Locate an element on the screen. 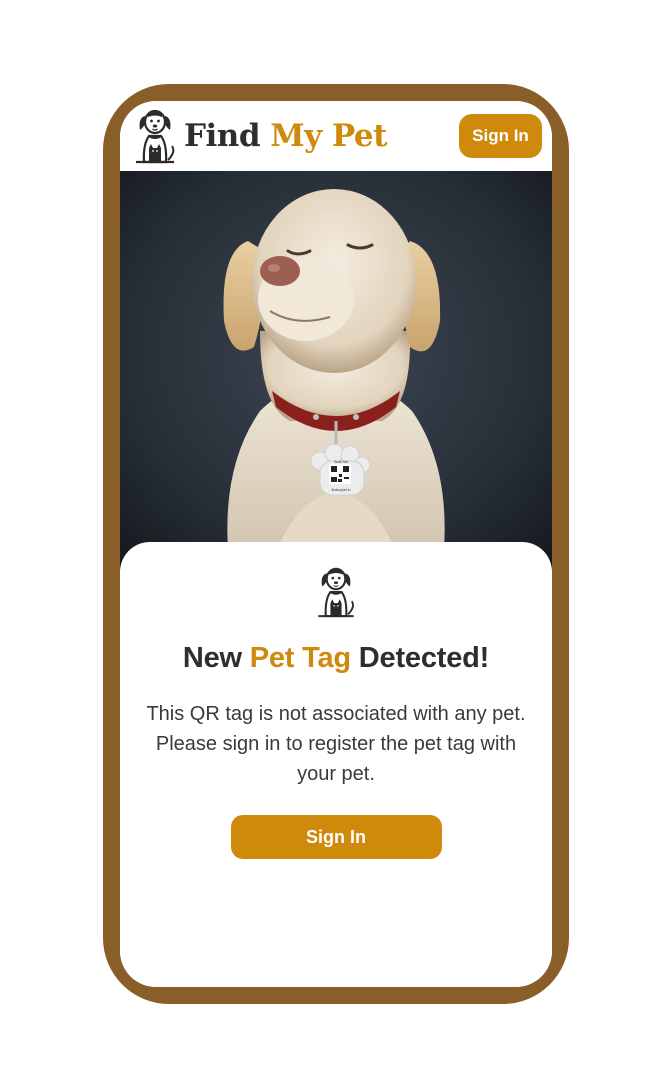 The image size is (672, 1085). header-sign-in-button: Sign In is located at coordinates (500, 136).